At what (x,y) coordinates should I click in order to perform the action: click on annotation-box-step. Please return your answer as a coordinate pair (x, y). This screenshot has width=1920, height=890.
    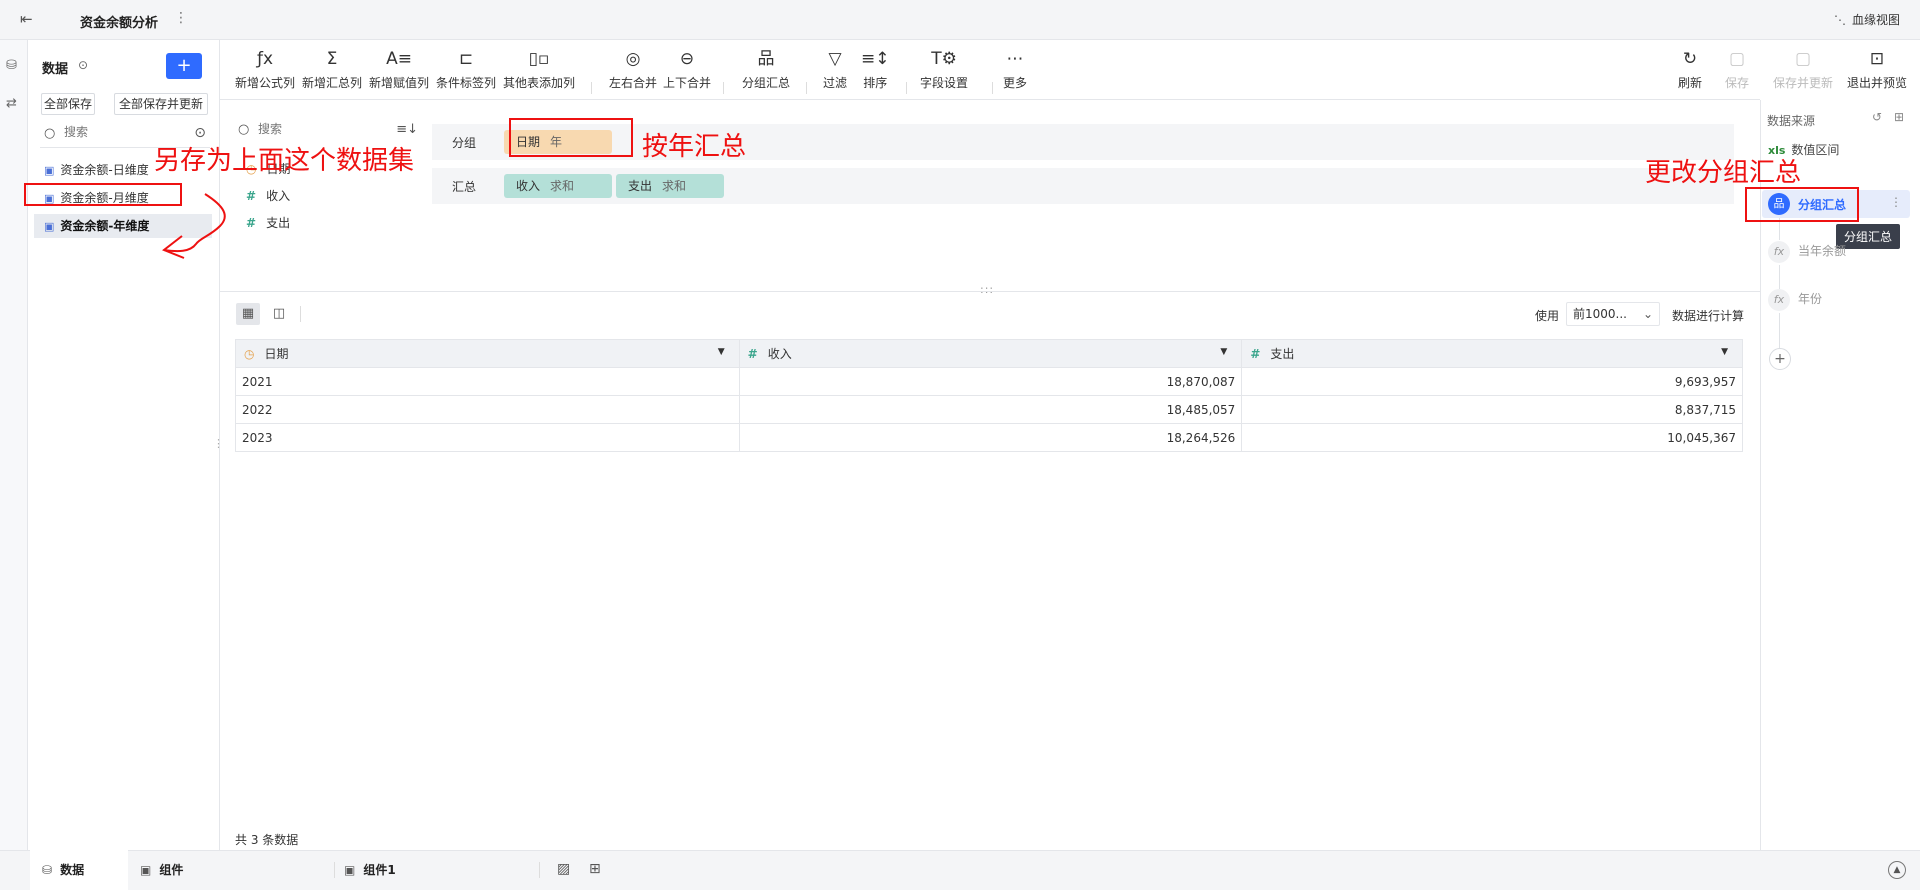
    Looking at the image, I should click on (1802, 204).